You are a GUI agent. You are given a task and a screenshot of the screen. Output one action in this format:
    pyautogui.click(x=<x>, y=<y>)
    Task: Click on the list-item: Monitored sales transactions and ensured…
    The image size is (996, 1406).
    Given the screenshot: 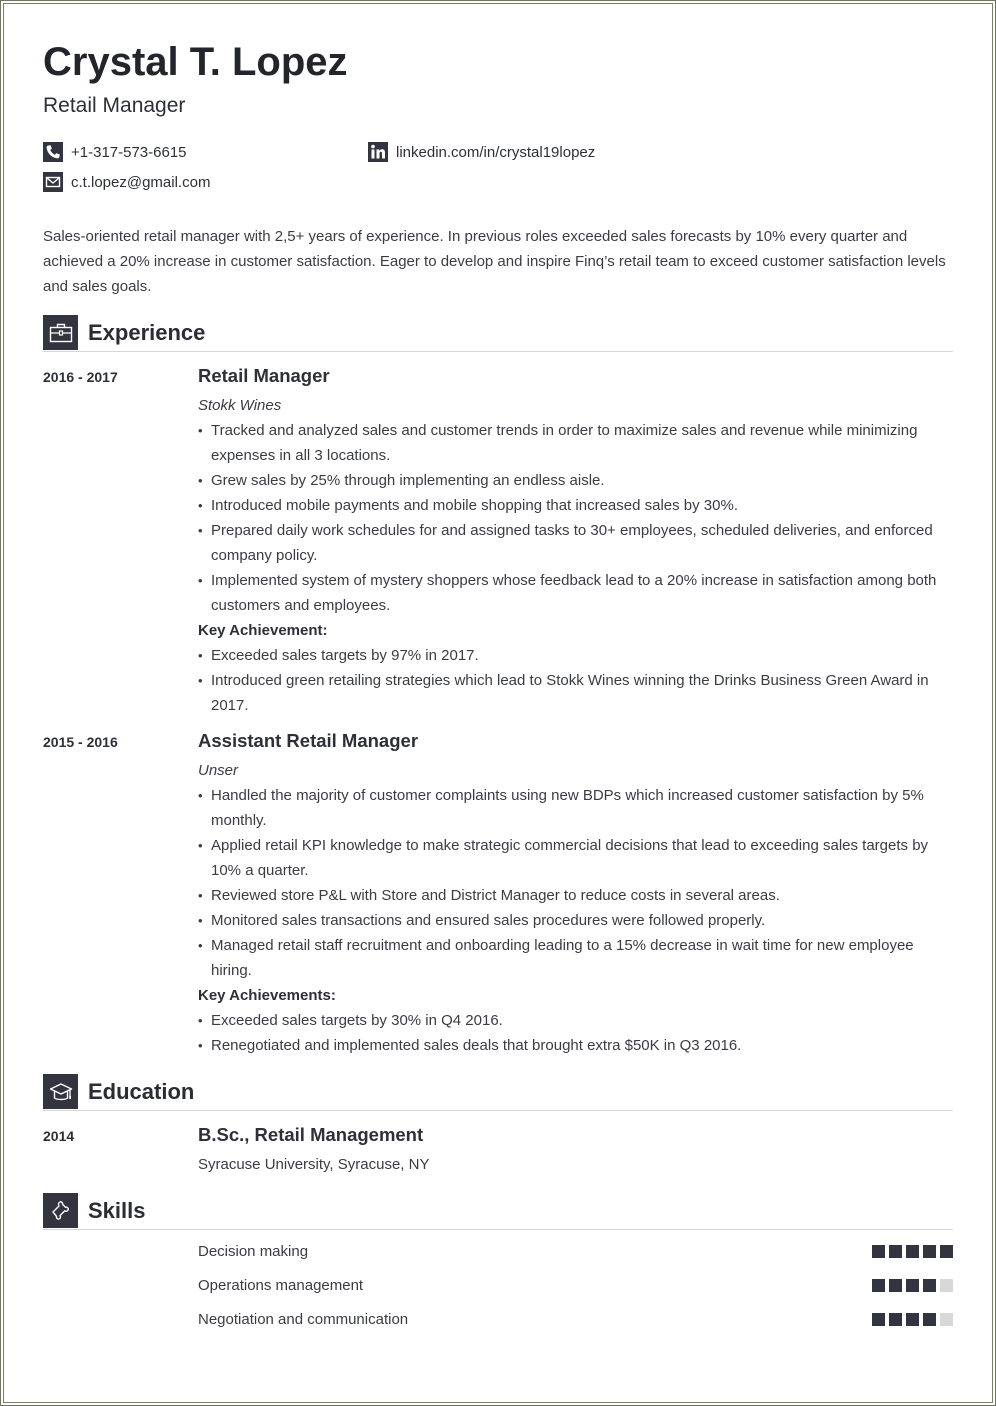 What is the action you would take?
    pyautogui.click(x=575, y=920)
    